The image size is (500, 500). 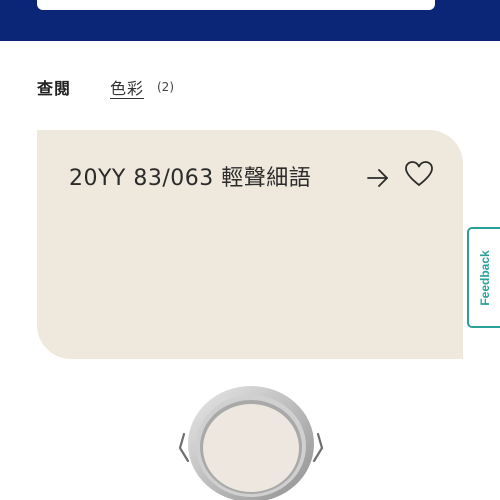 I want to click on feedback-label: Feedback, so click(x=484, y=277).